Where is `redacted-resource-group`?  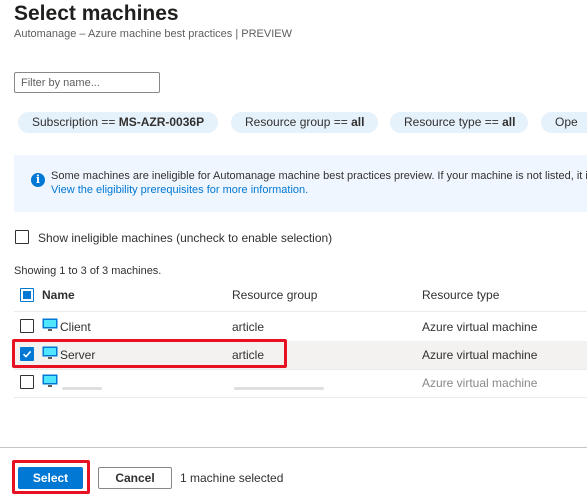 redacted-resource-group is located at coordinates (279, 388).